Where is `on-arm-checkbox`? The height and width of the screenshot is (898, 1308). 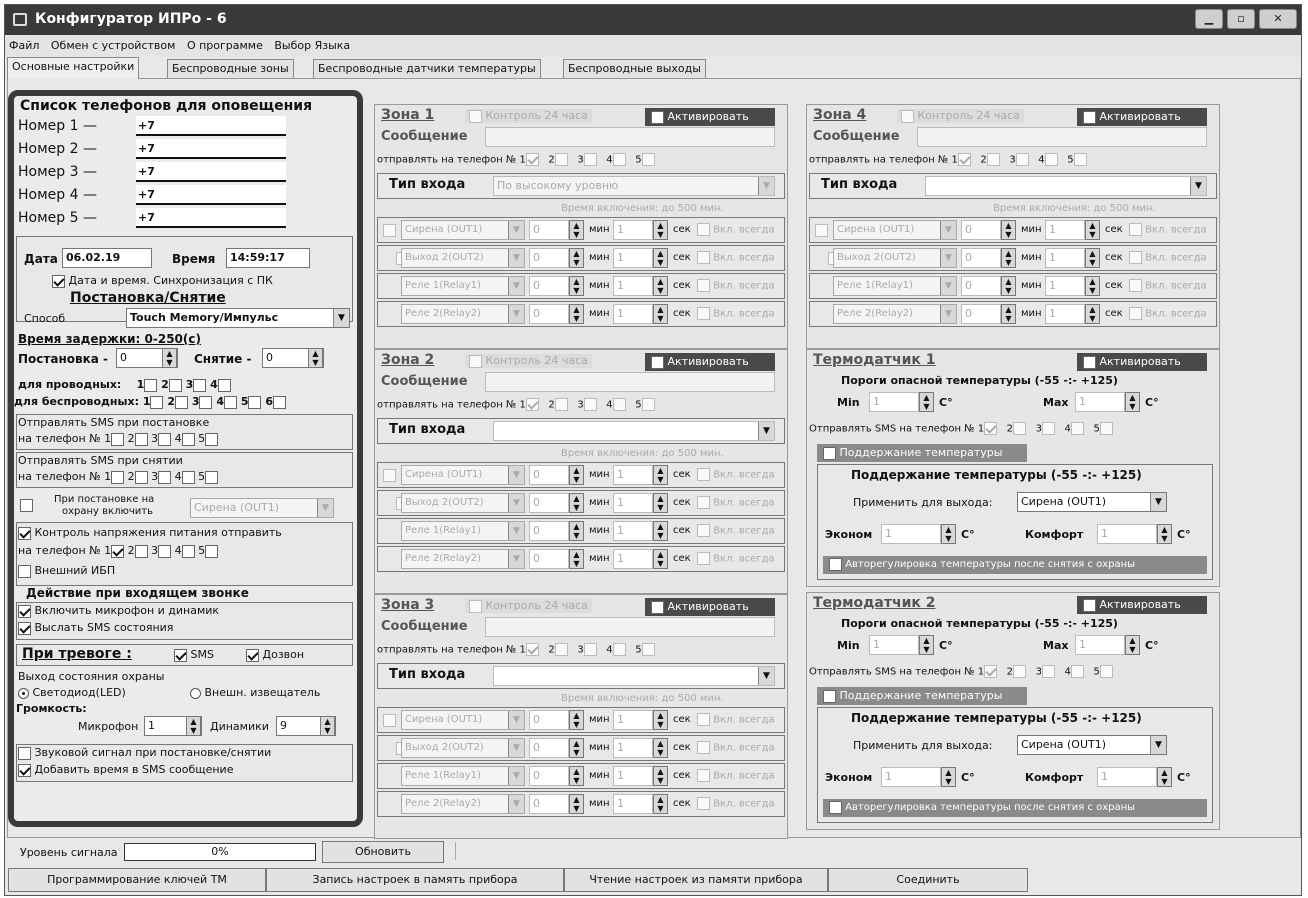 on-arm-checkbox is located at coordinates (26, 505).